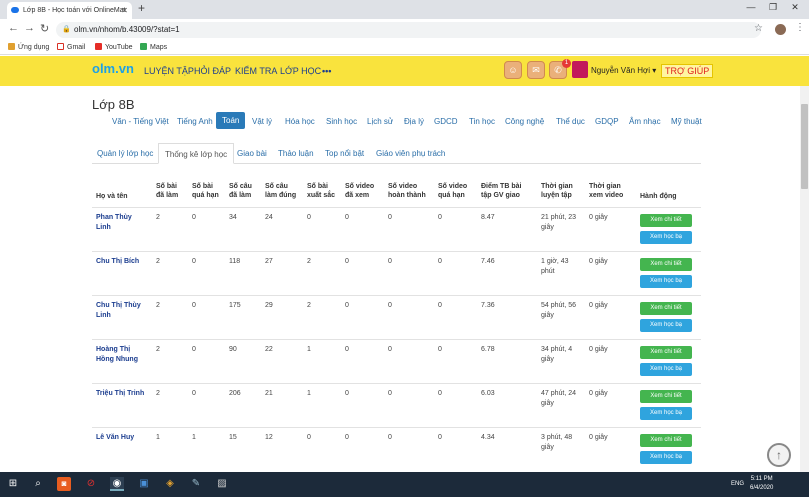 The image size is (809, 497). Describe the element at coordinates (645, 121) in the screenshot. I see `subject-tab-13: Âm nhạc` at that location.